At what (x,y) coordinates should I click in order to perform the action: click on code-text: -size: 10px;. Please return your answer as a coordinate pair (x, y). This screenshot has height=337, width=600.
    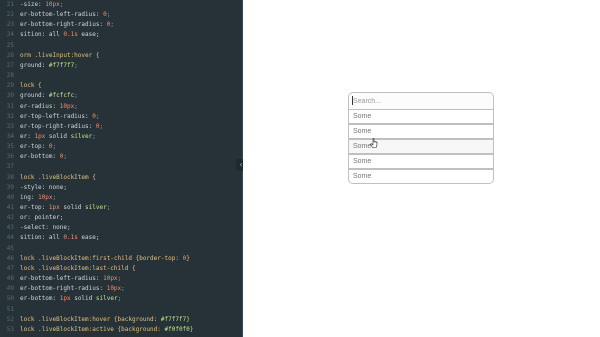
    Looking at the image, I should click on (41, 5).